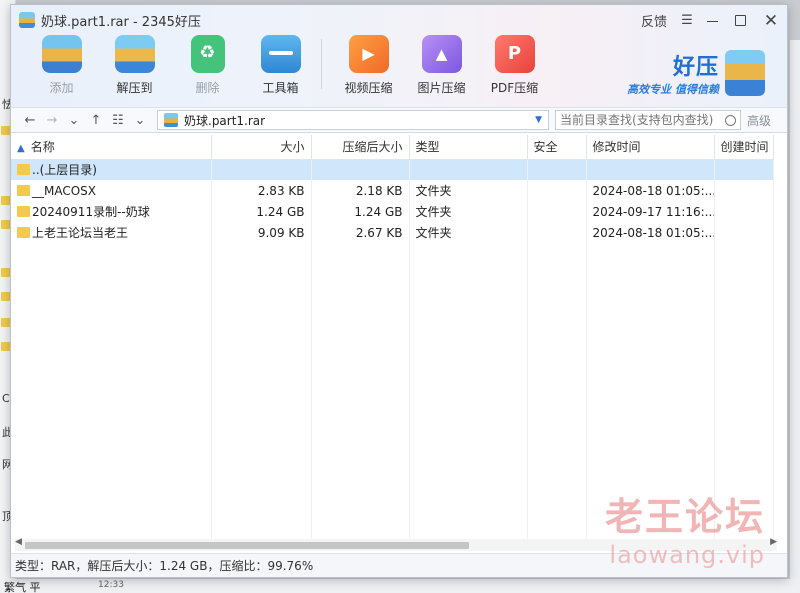  What do you see at coordinates (247, 545) in the screenshot?
I see `scrollbar-thumb` at bounding box center [247, 545].